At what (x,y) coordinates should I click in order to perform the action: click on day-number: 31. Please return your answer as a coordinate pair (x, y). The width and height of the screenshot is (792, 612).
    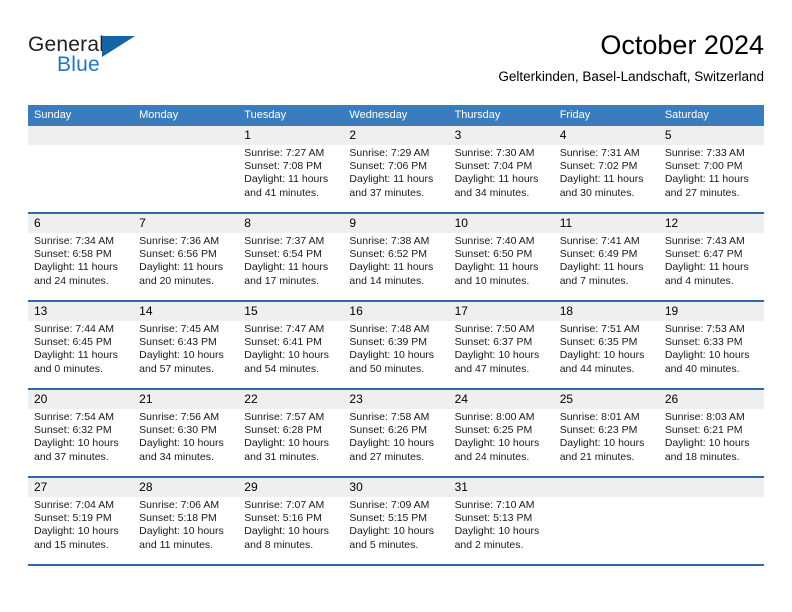
    Looking at the image, I should click on (501, 487).